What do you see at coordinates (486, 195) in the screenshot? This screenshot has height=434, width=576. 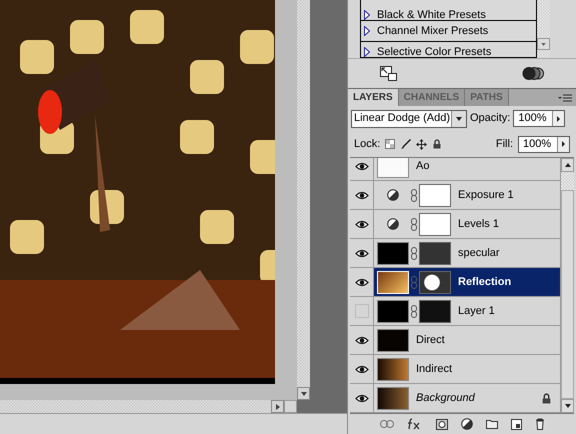 I see `layer-name: Exposure 1` at bounding box center [486, 195].